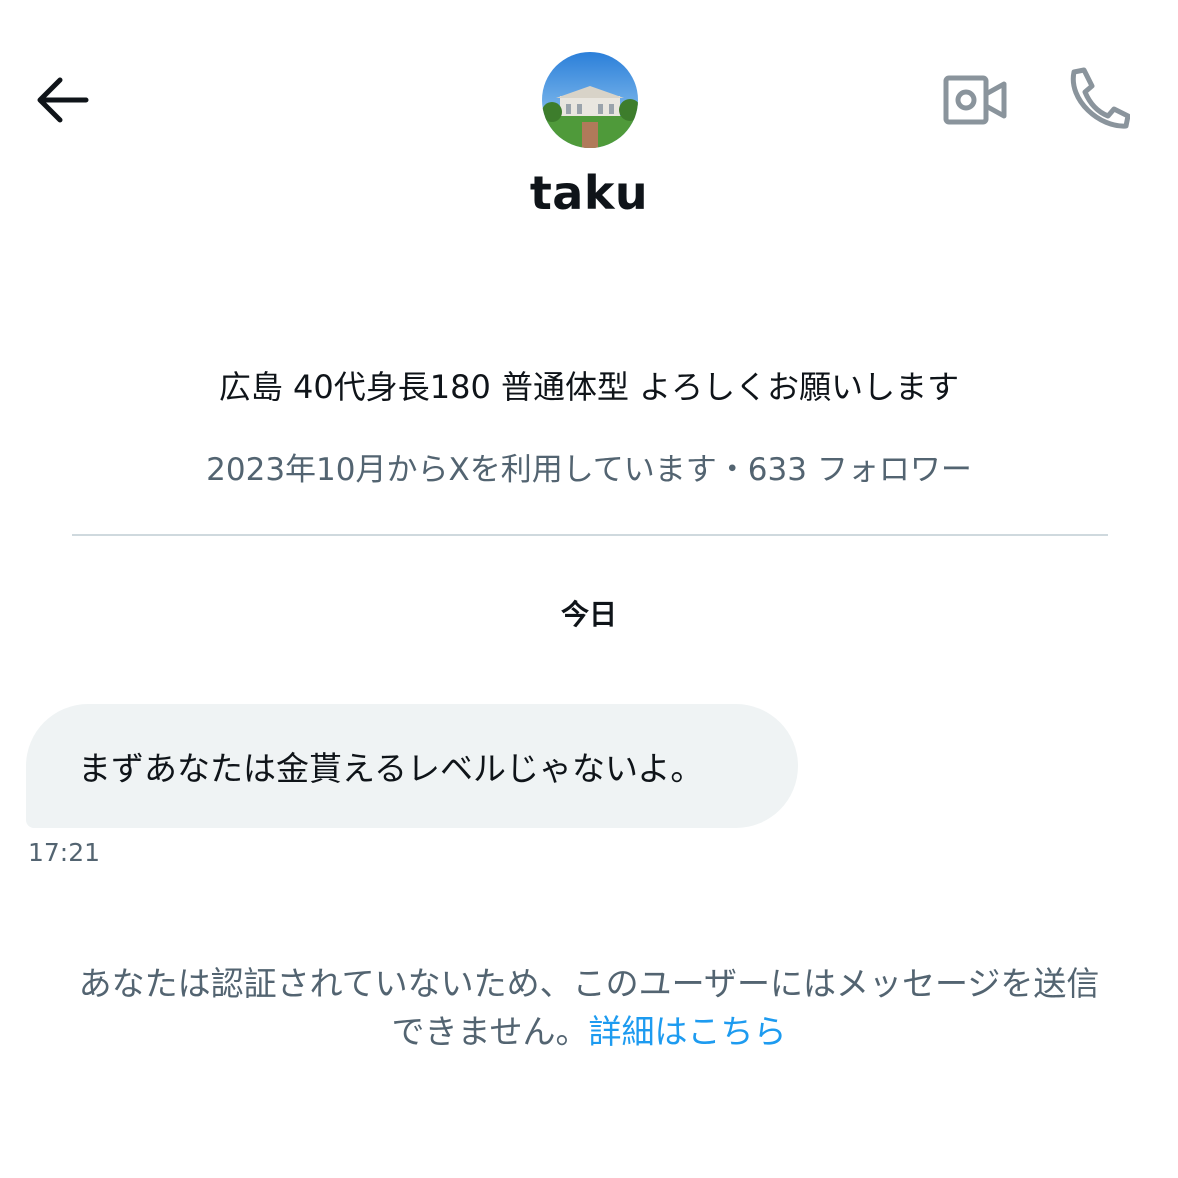  I want to click on notice-line-2: できません。詳細はこちら, so click(589, 1032).